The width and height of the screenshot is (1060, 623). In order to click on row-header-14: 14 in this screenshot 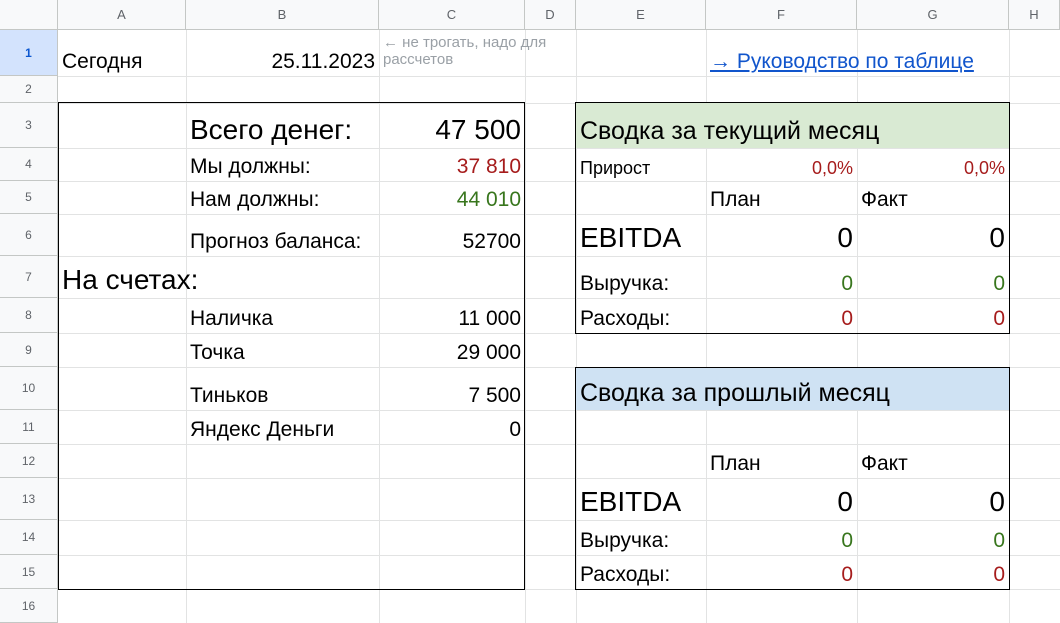, I will do `click(29, 537)`.